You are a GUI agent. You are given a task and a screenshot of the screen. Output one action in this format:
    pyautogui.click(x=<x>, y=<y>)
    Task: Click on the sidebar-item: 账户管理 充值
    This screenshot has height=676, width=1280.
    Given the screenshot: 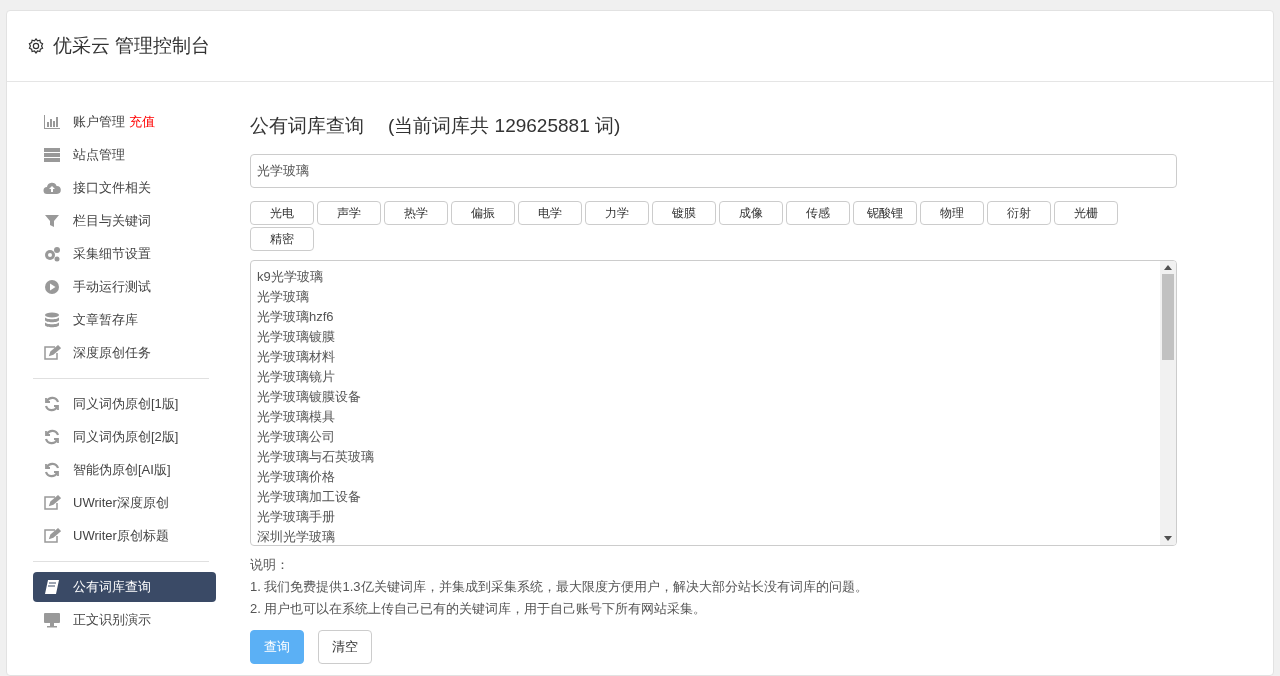 What is the action you would take?
    pyautogui.click(x=124, y=122)
    